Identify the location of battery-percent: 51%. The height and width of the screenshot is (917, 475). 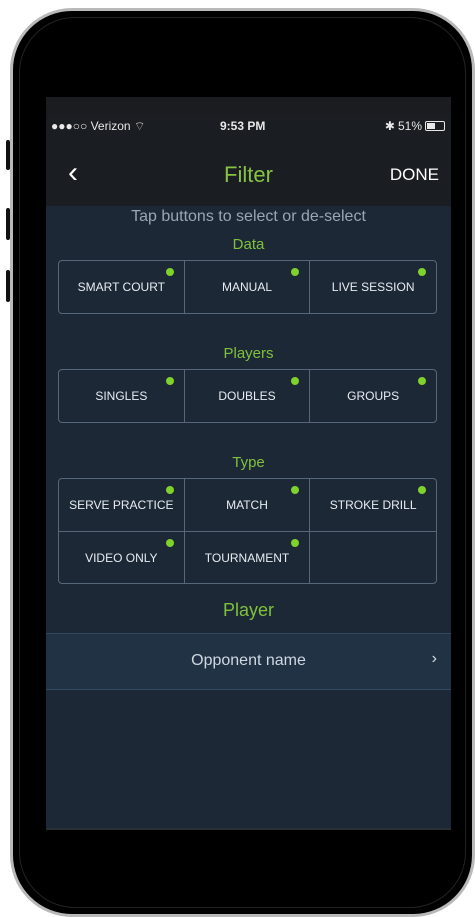
(409, 126).